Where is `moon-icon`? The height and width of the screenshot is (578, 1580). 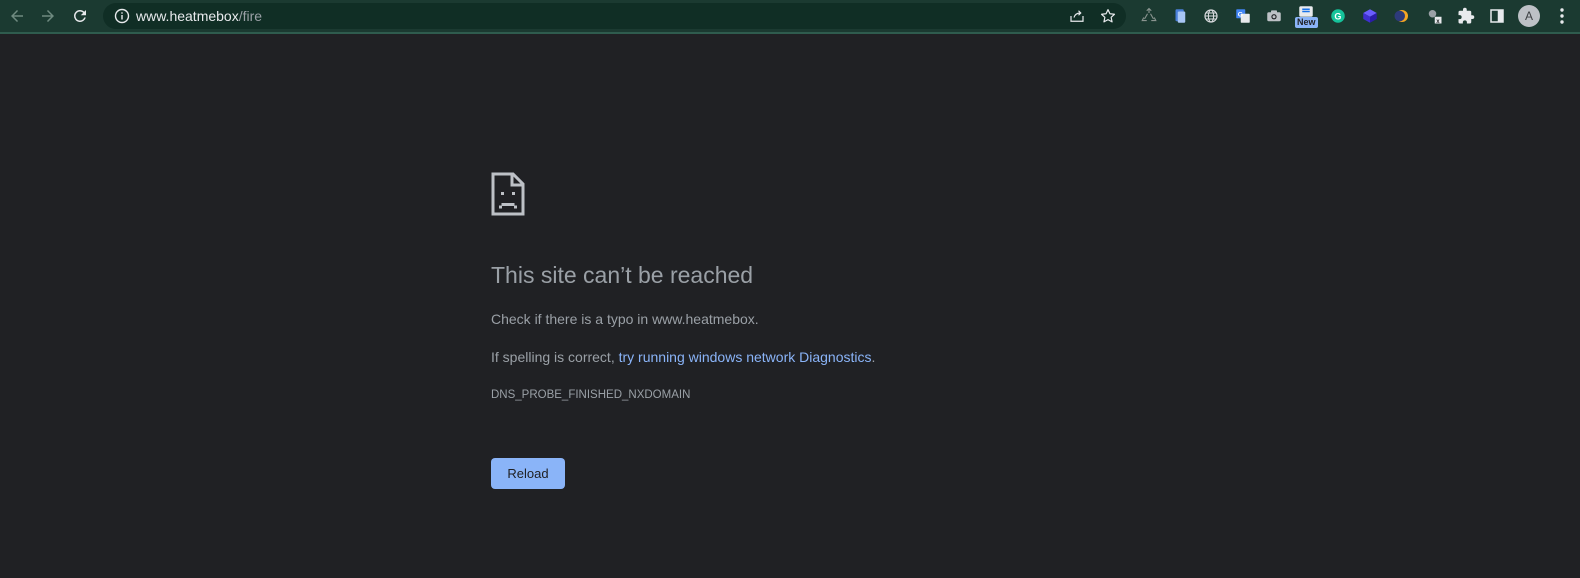 moon-icon is located at coordinates (1402, 16).